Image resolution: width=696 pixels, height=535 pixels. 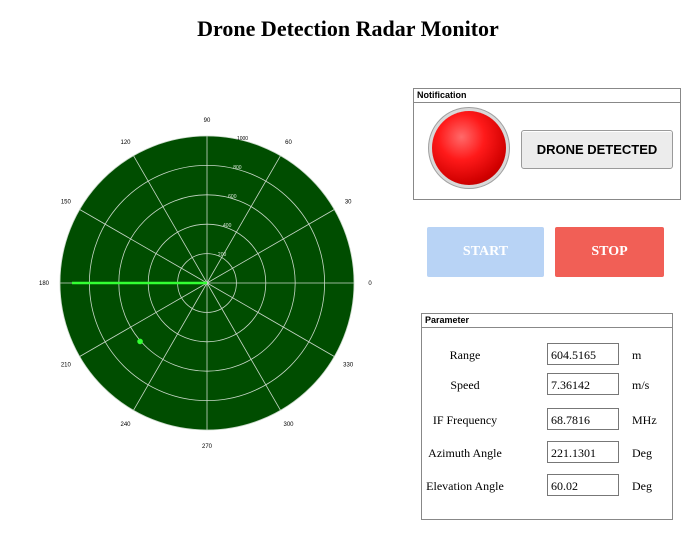 I want to click on angle-label: 120, so click(x=125, y=143).